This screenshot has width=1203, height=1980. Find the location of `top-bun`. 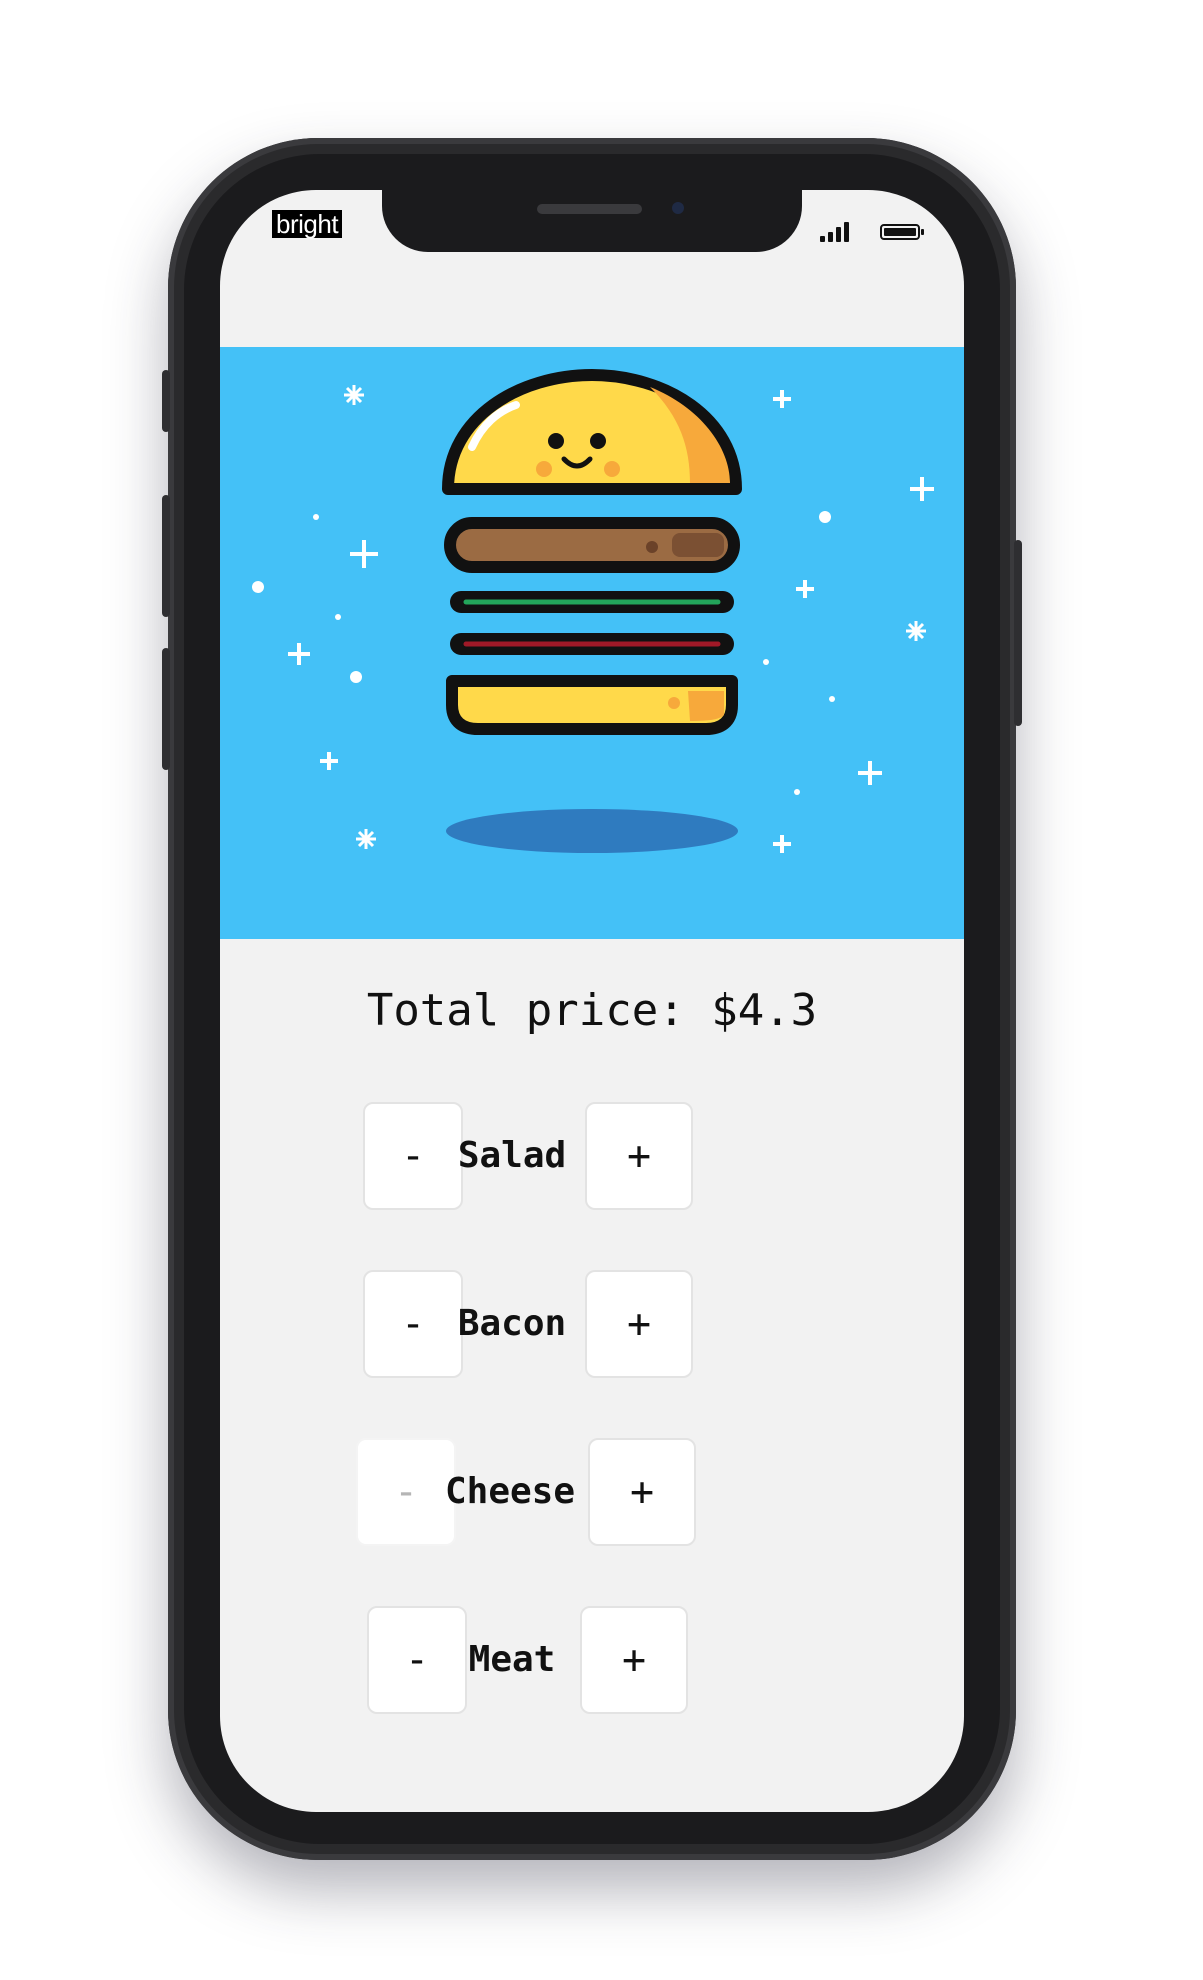

top-bun is located at coordinates (592, 432).